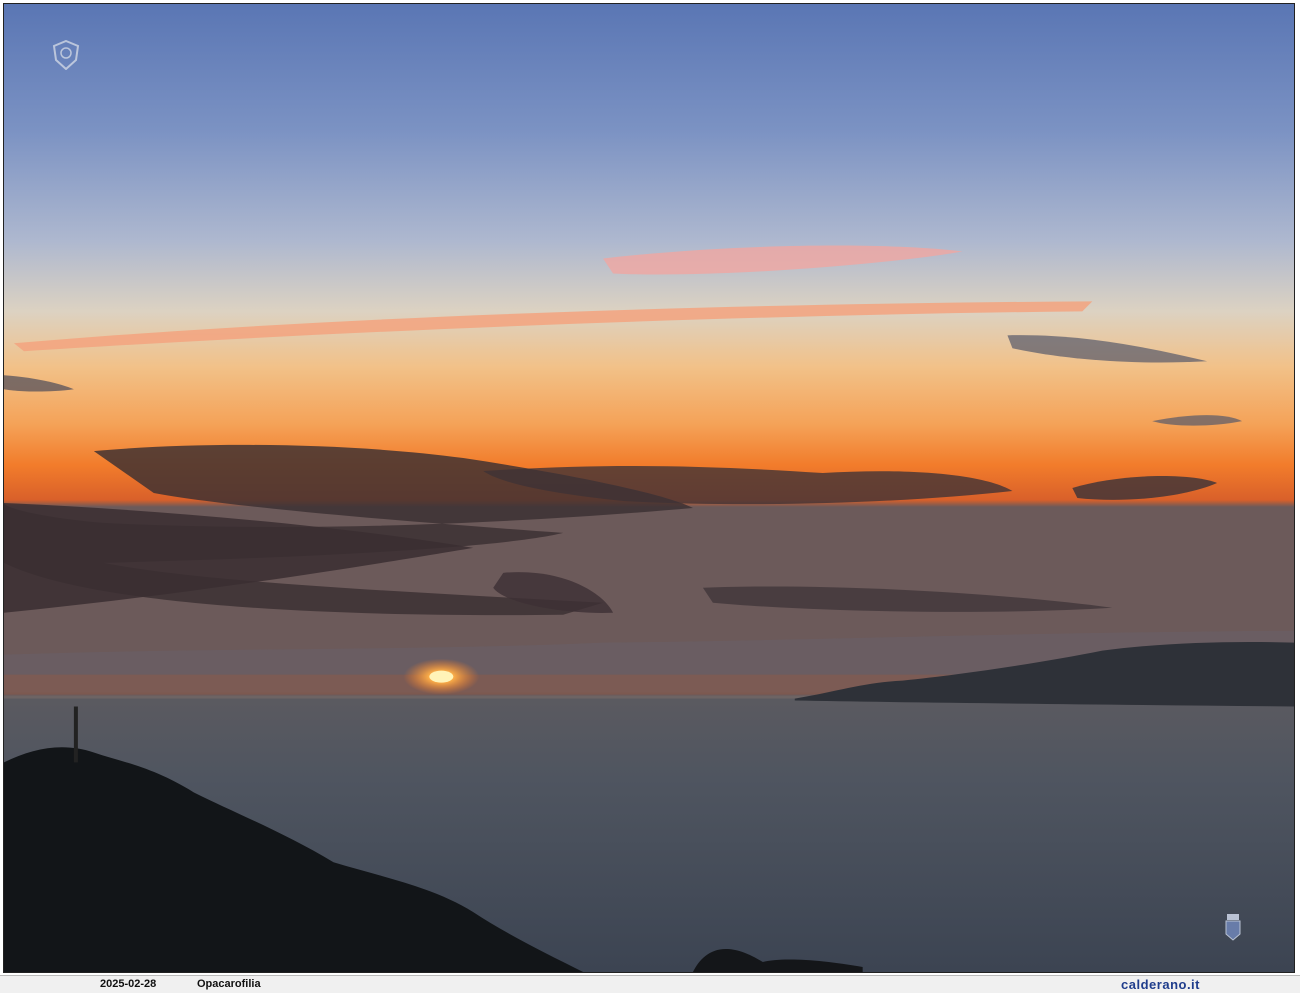  Describe the element at coordinates (1160, 984) in the screenshot. I see `caption-site-link: calderano.it` at that location.